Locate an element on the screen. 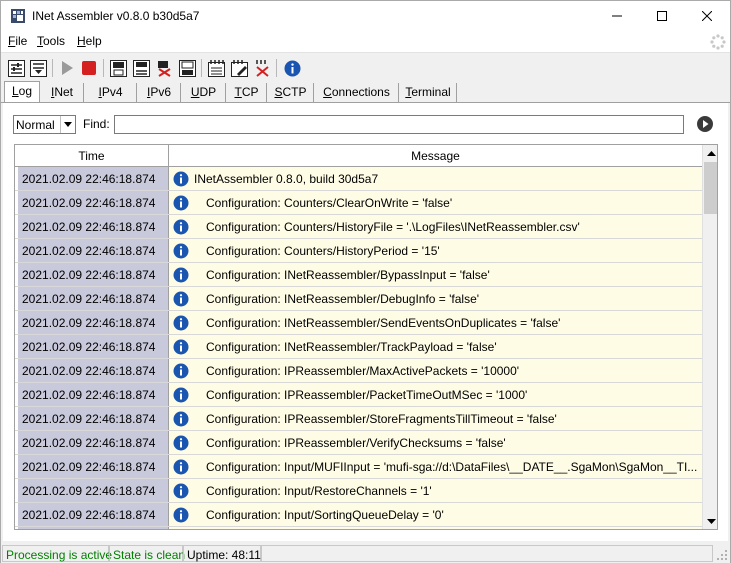  tab-terminal: Terminal is located at coordinates (428, 92).